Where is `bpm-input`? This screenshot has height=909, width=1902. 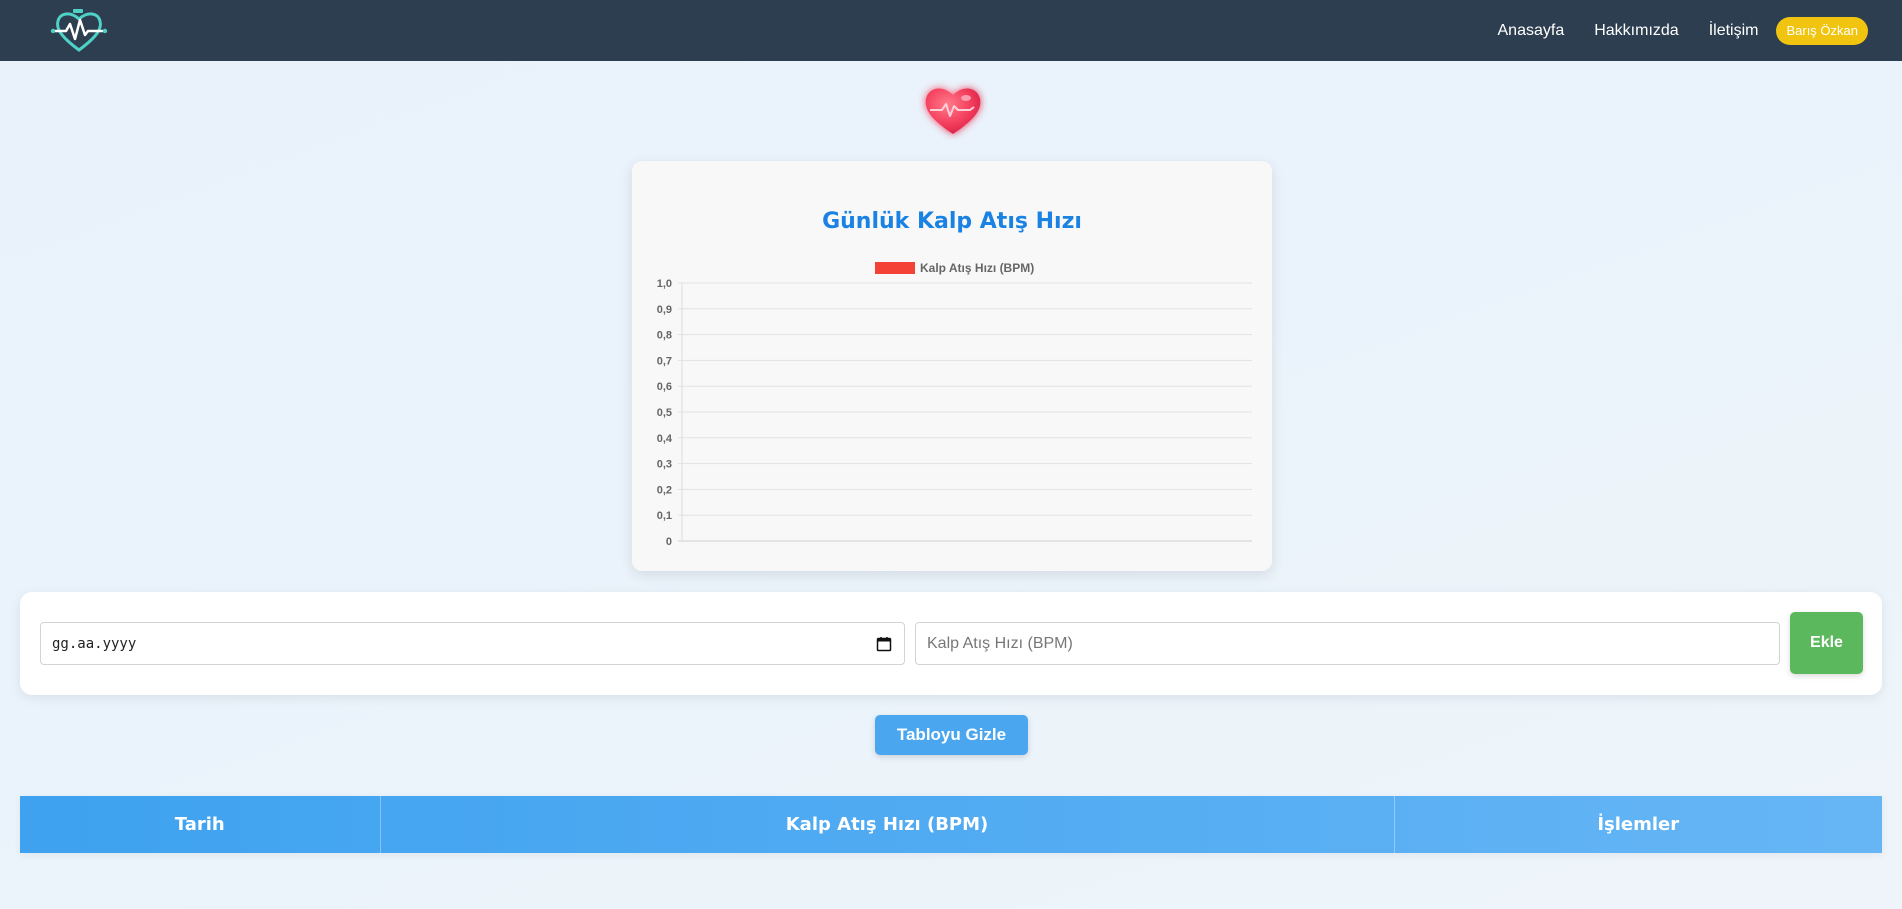
bpm-input is located at coordinates (1347, 643).